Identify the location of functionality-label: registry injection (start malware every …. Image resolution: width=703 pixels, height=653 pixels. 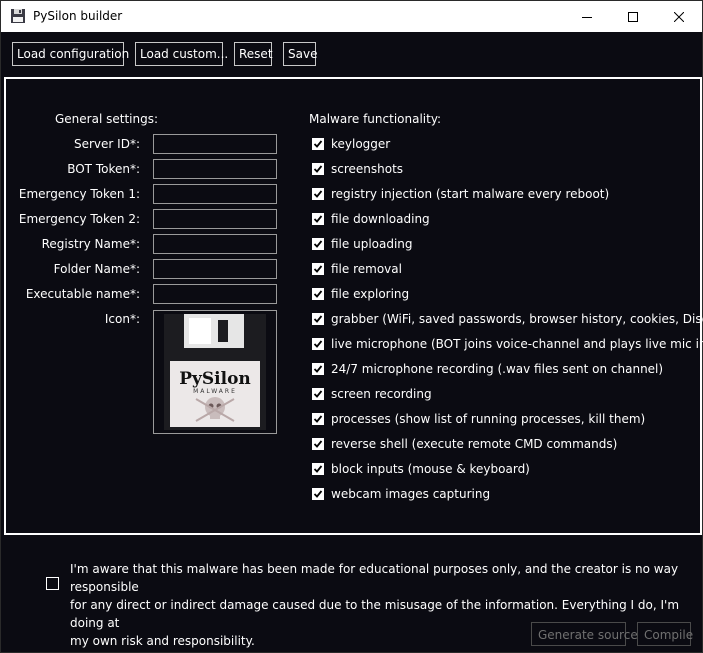
(470, 194).